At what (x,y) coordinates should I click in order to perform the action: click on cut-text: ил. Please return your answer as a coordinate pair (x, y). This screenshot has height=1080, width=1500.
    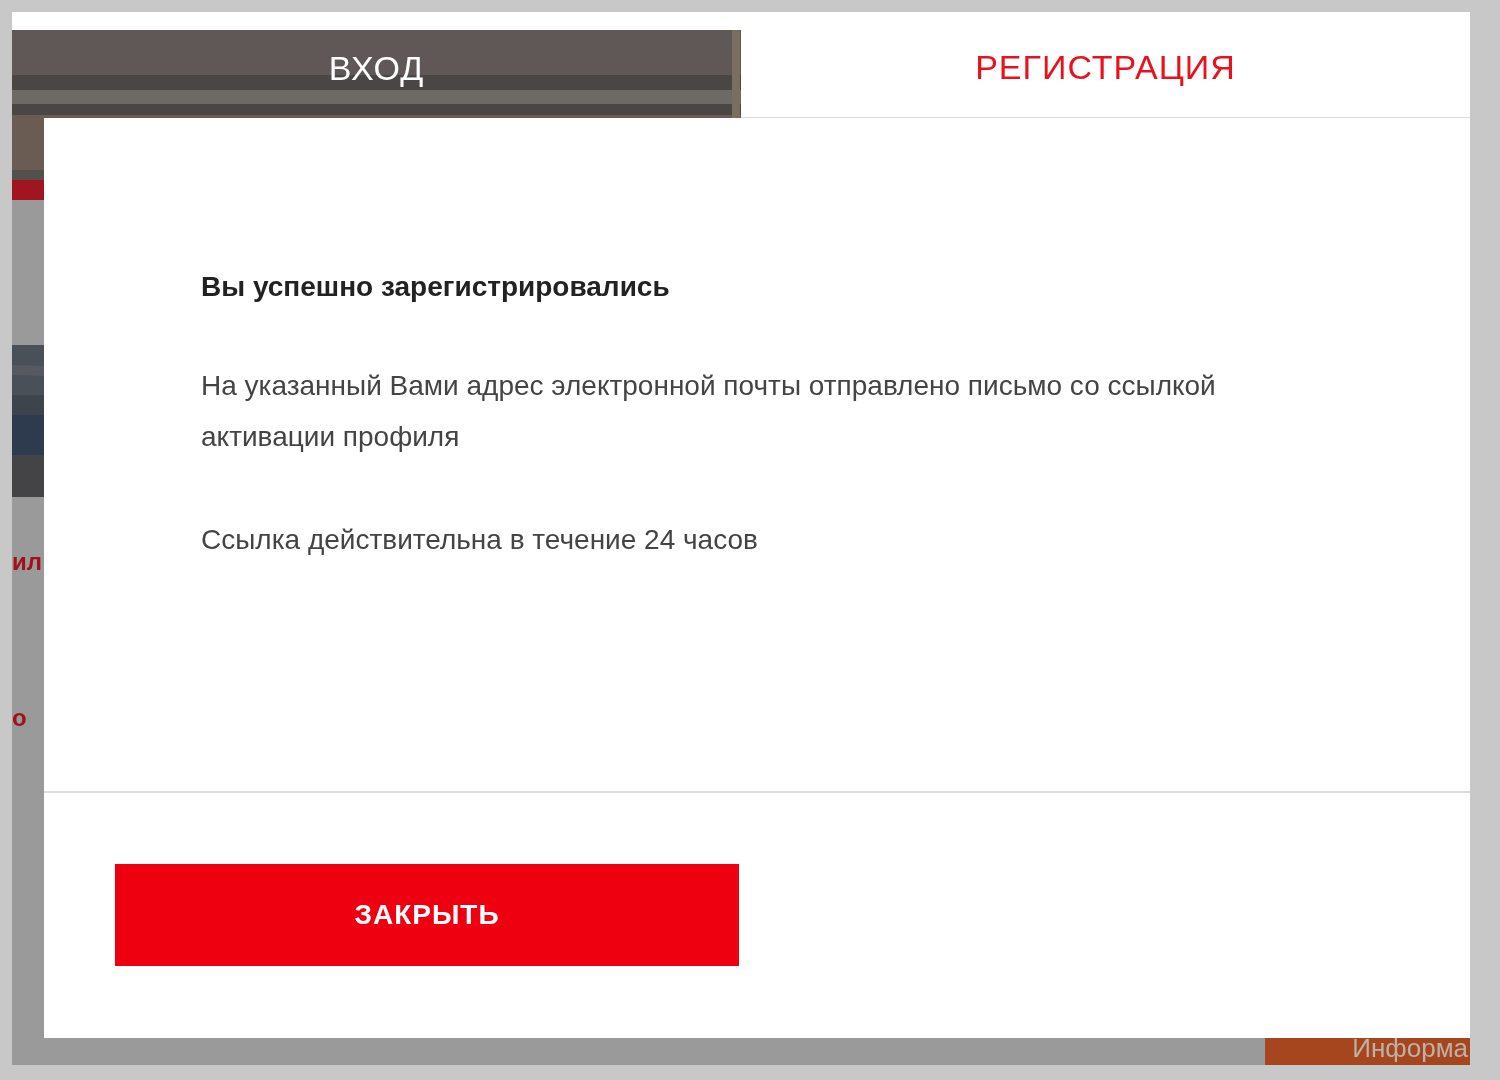
    Looking at the image, I should click on (27, 562).